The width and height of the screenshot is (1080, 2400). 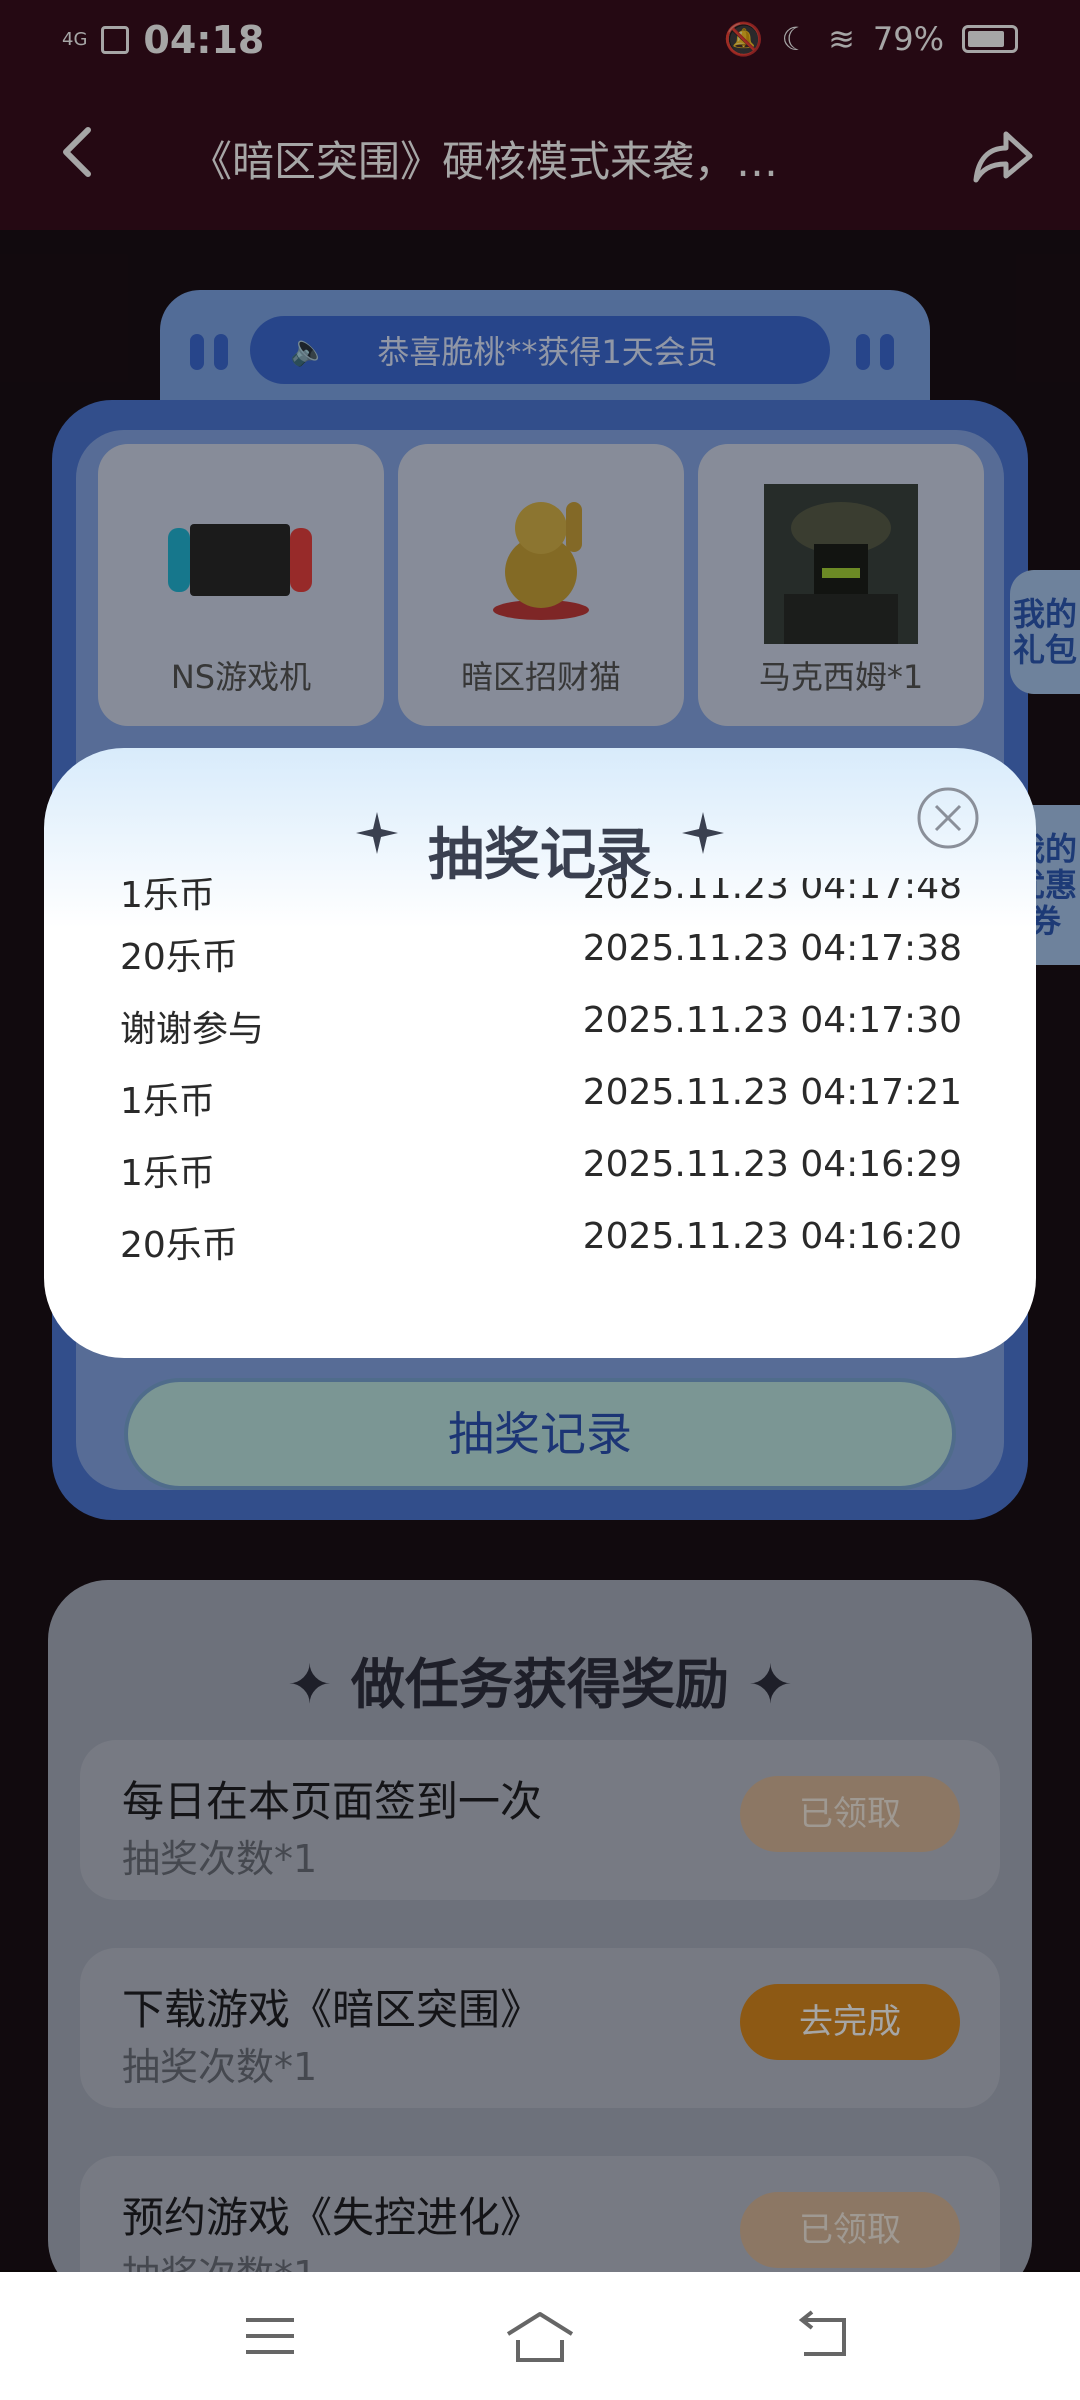 I want to click on home-icon, so click(x=540, y=2336).